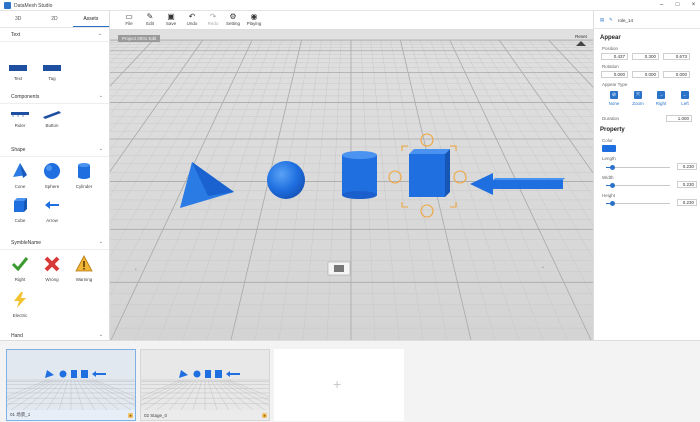  I want to click on cross-icon, so click(52, 264).